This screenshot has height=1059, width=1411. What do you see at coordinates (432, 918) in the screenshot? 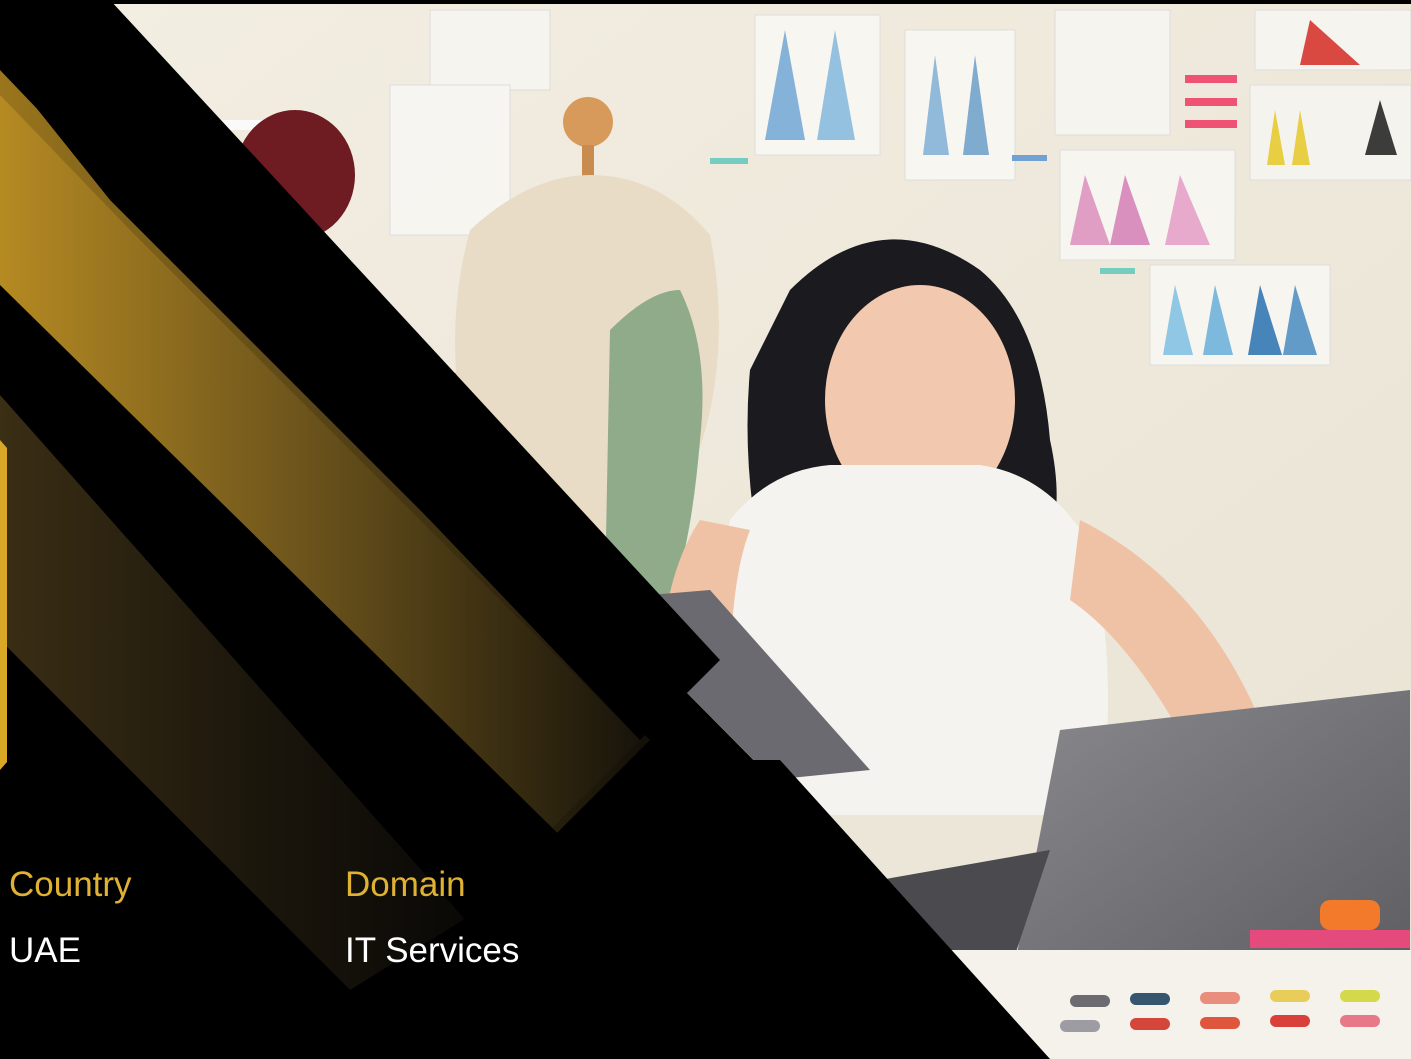
I see `domain-info: Domain IT Services` at bounding box center [432, 918].